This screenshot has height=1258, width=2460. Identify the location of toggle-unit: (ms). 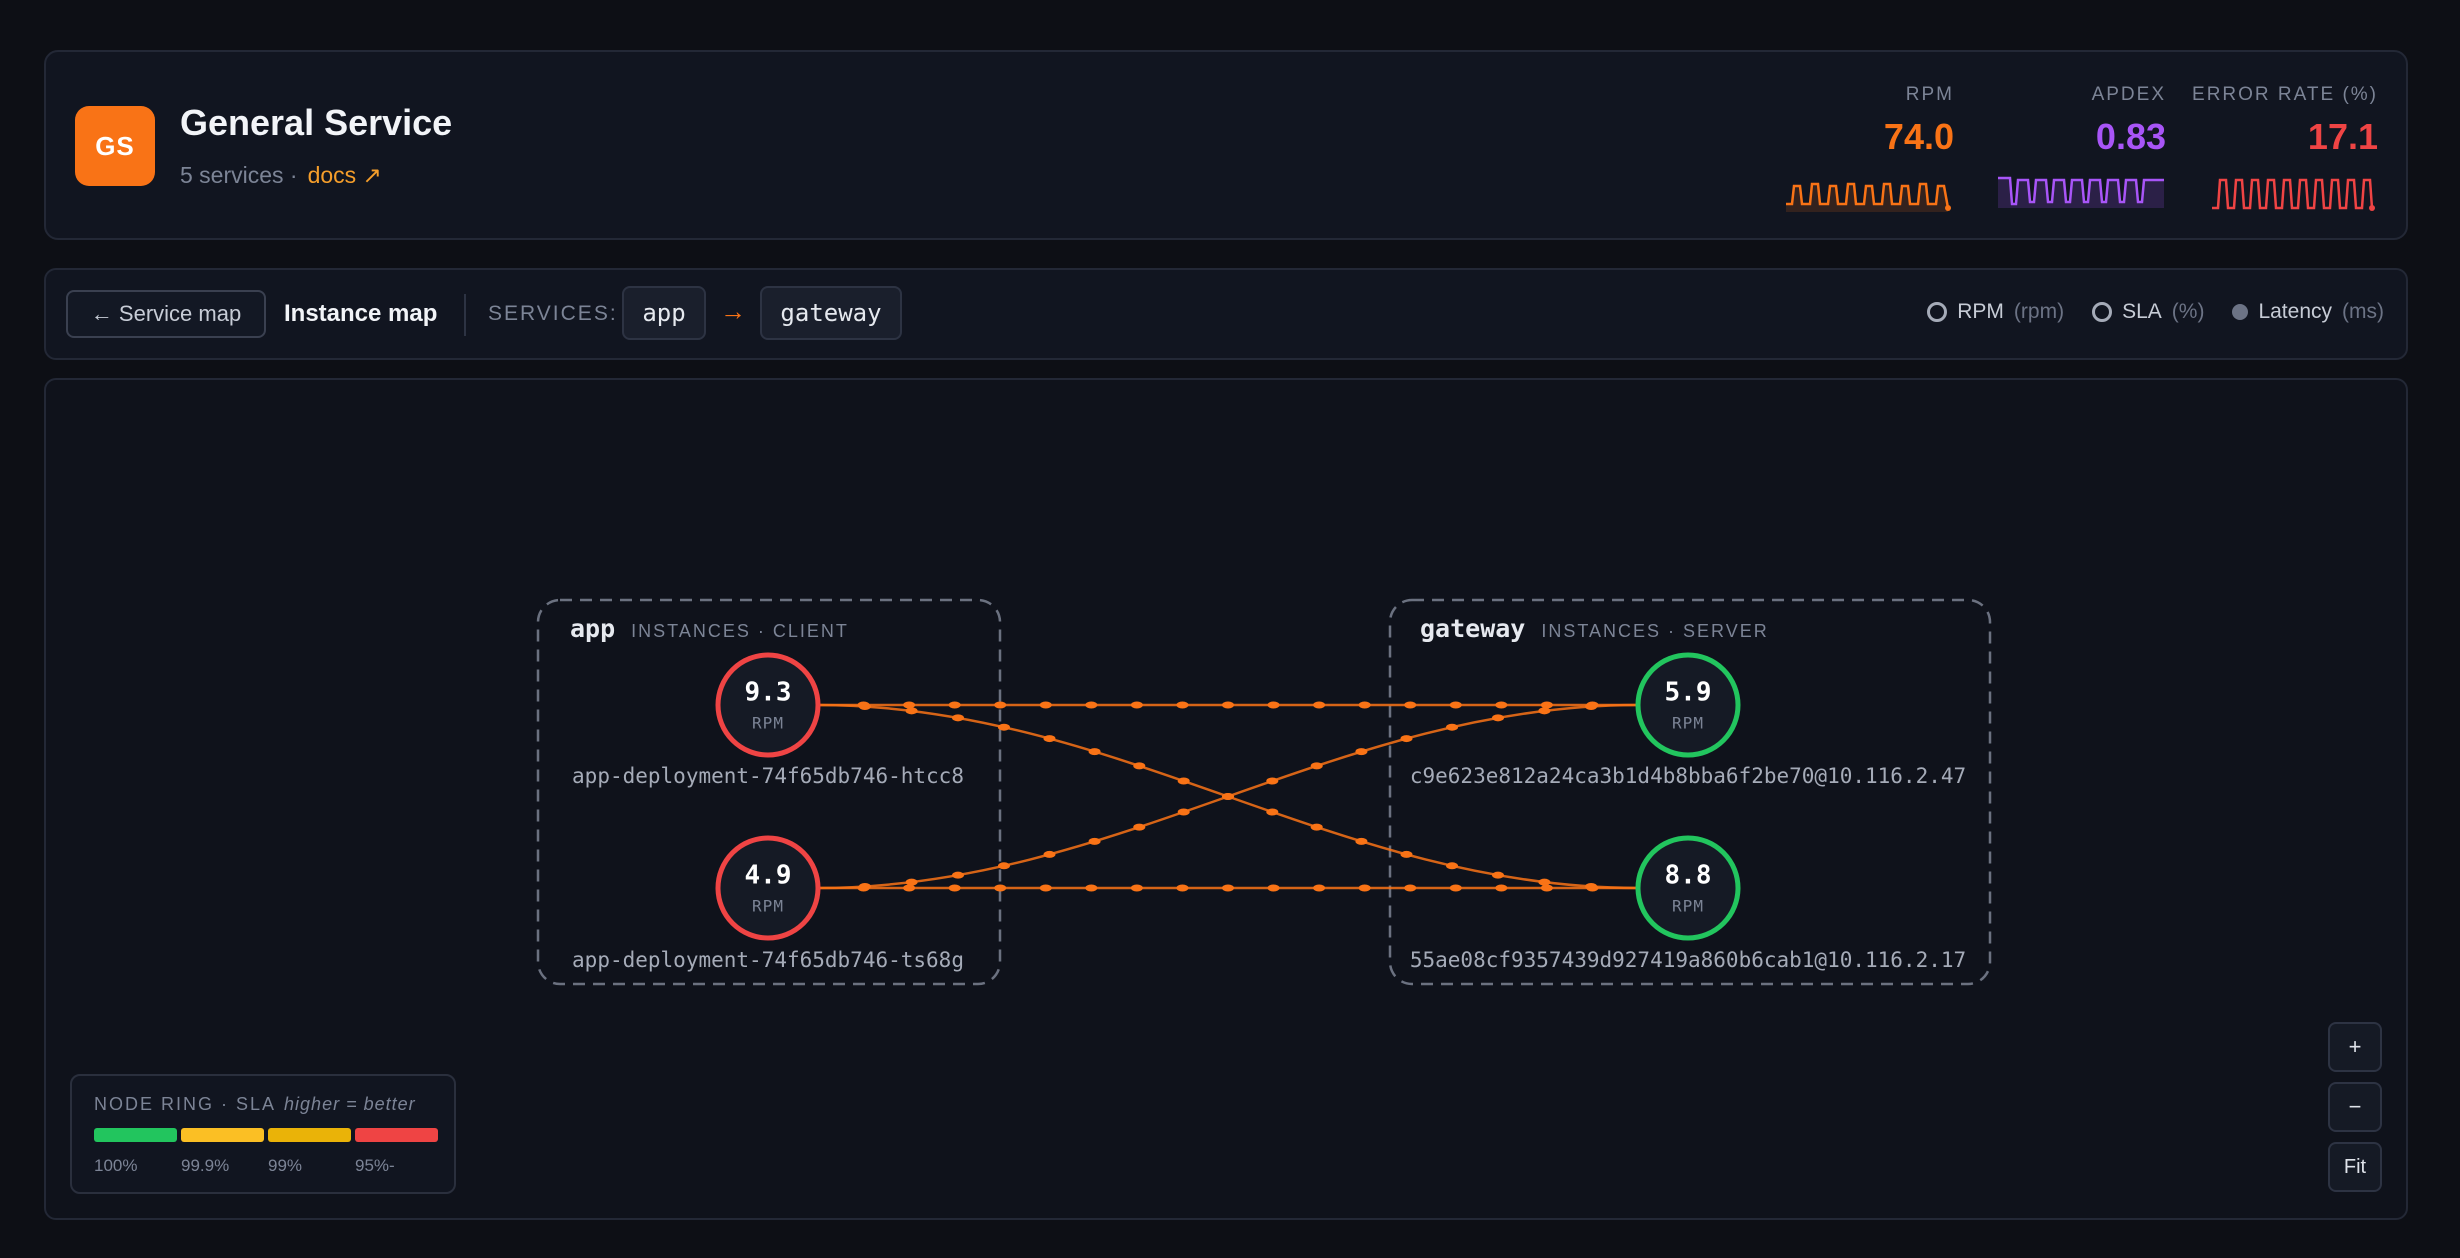
(2363, 311).